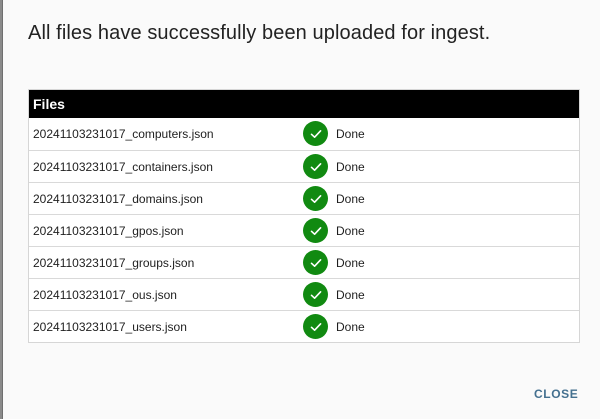 This screenshot has height=419, width=600. I want to click on file-name: 20241103231017_containers.json, so click(123, 166).